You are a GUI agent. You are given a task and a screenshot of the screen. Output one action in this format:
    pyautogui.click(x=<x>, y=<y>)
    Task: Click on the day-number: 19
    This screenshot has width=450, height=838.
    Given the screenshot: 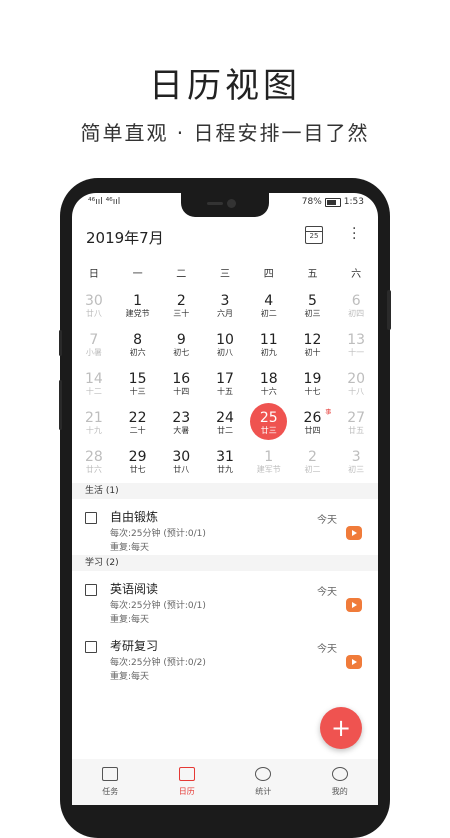 What is the action you would take?
    pyautogui.click(x=312, y=379)
    